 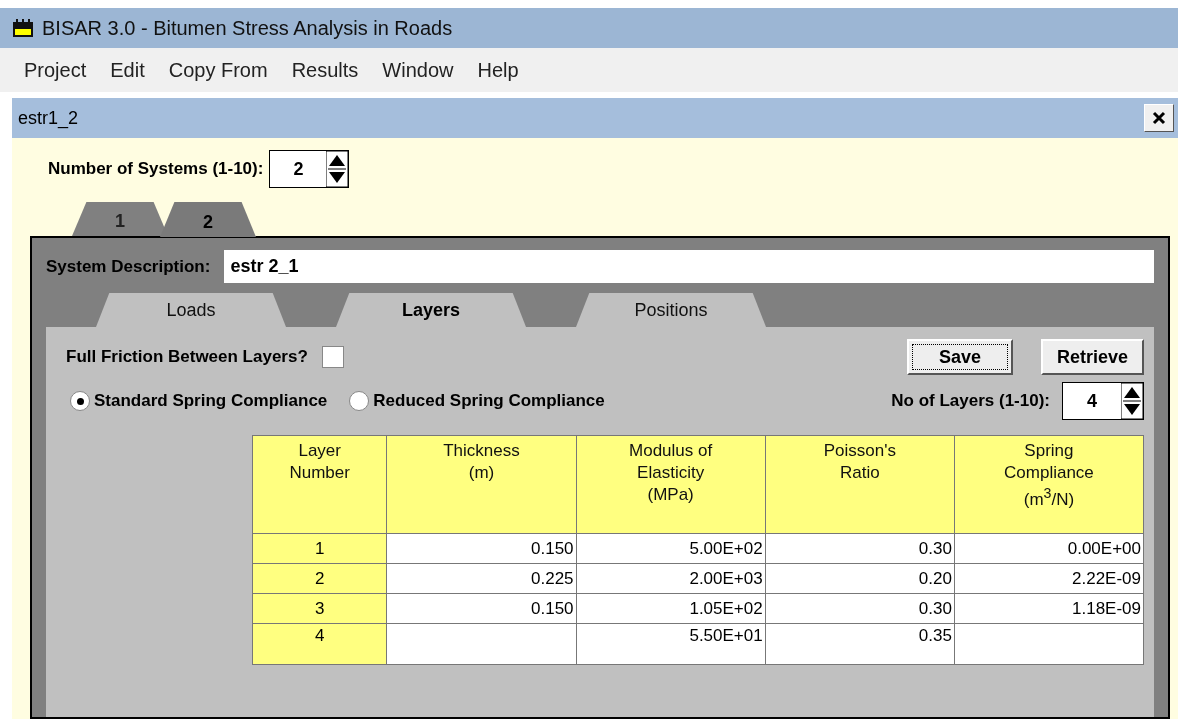 What do you see at coordinates (325, 70) in the screenshot?
I see `menu-item: Results` at bounding box center [325, 70].